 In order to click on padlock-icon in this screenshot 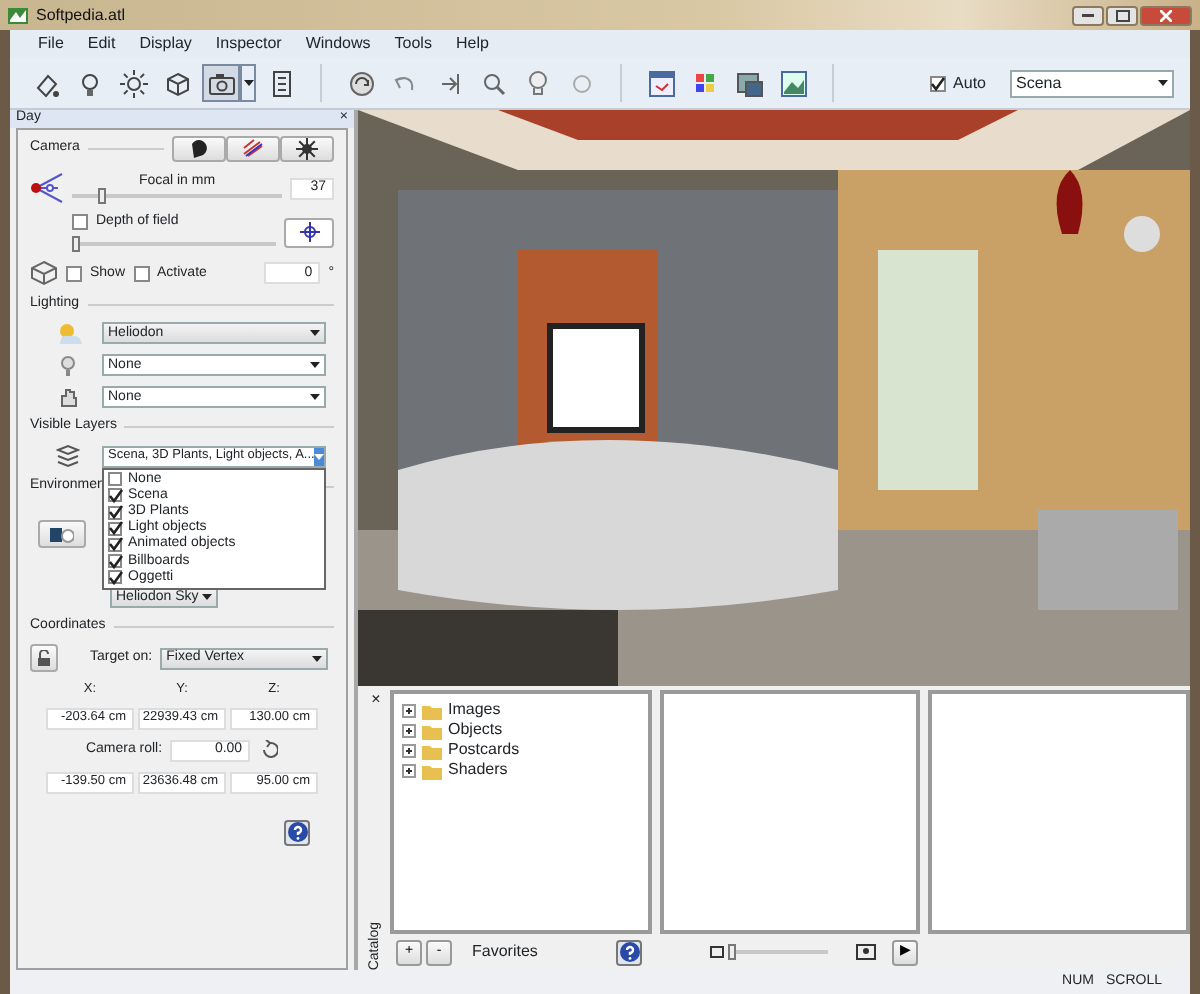, I will do `click(44, 658)`.